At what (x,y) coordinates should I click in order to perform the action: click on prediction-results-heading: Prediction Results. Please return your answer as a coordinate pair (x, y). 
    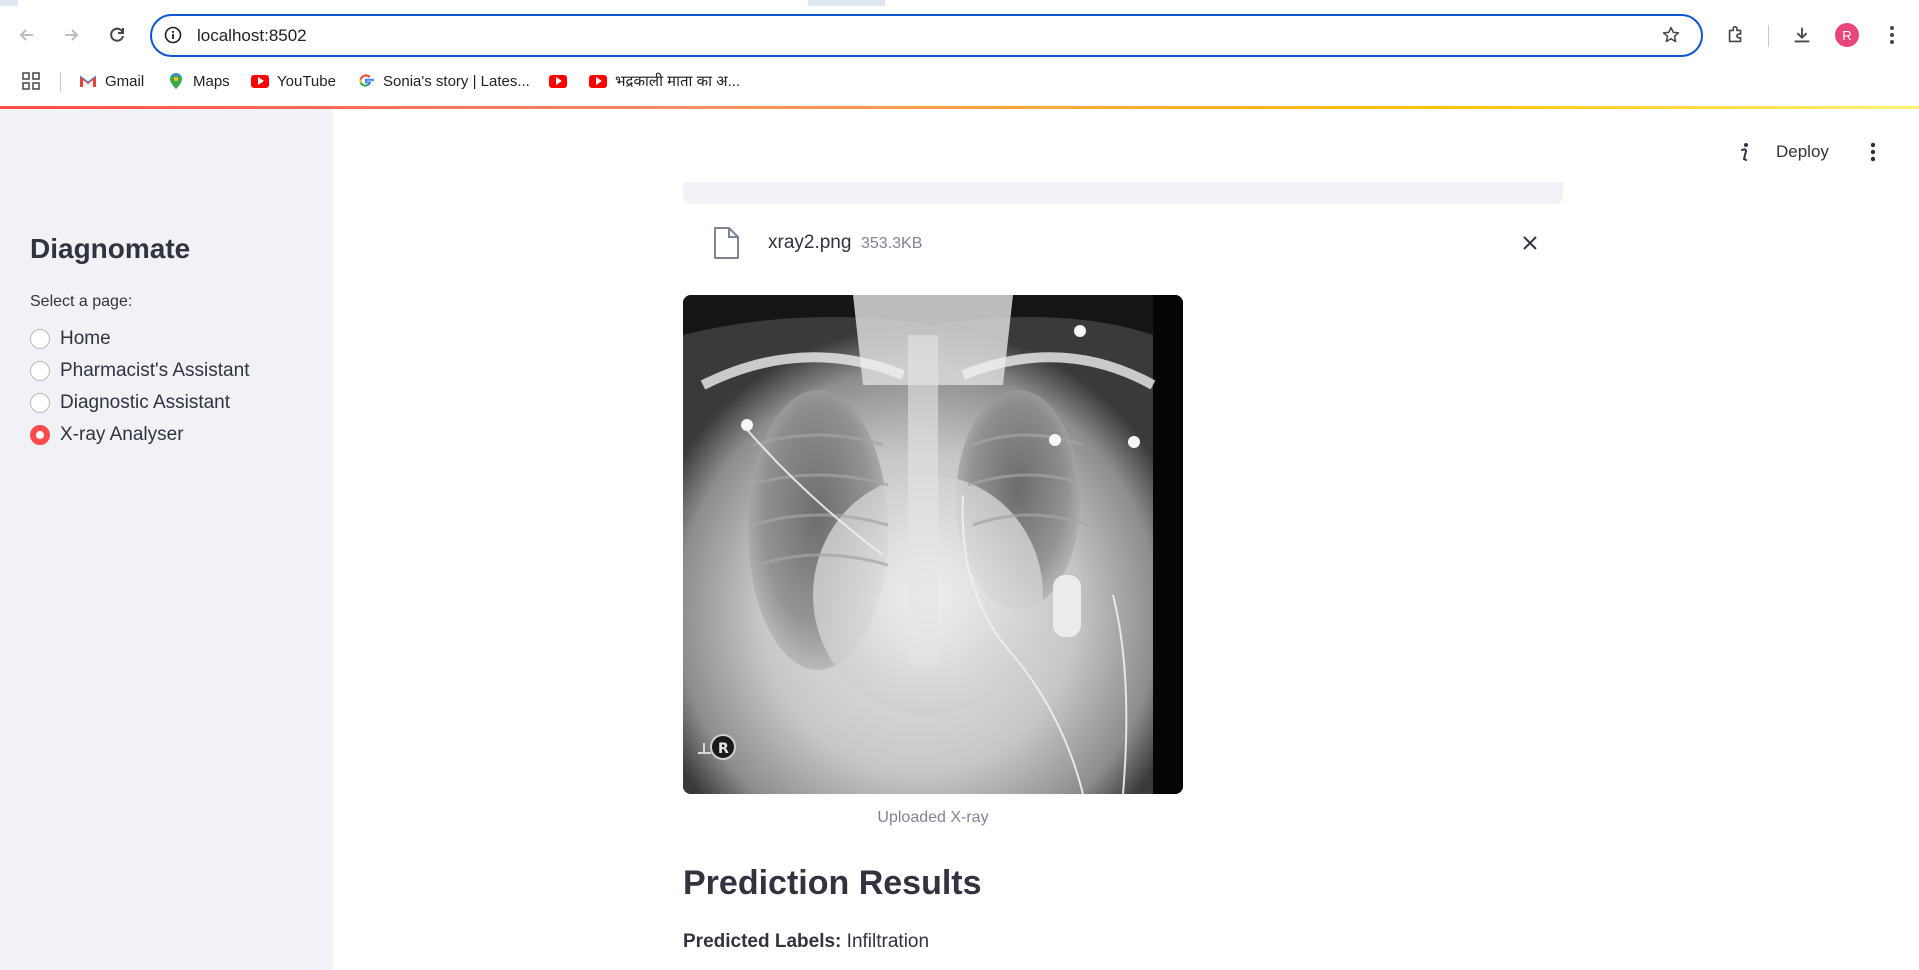
    Looking at the image, I should click on (832, 883).